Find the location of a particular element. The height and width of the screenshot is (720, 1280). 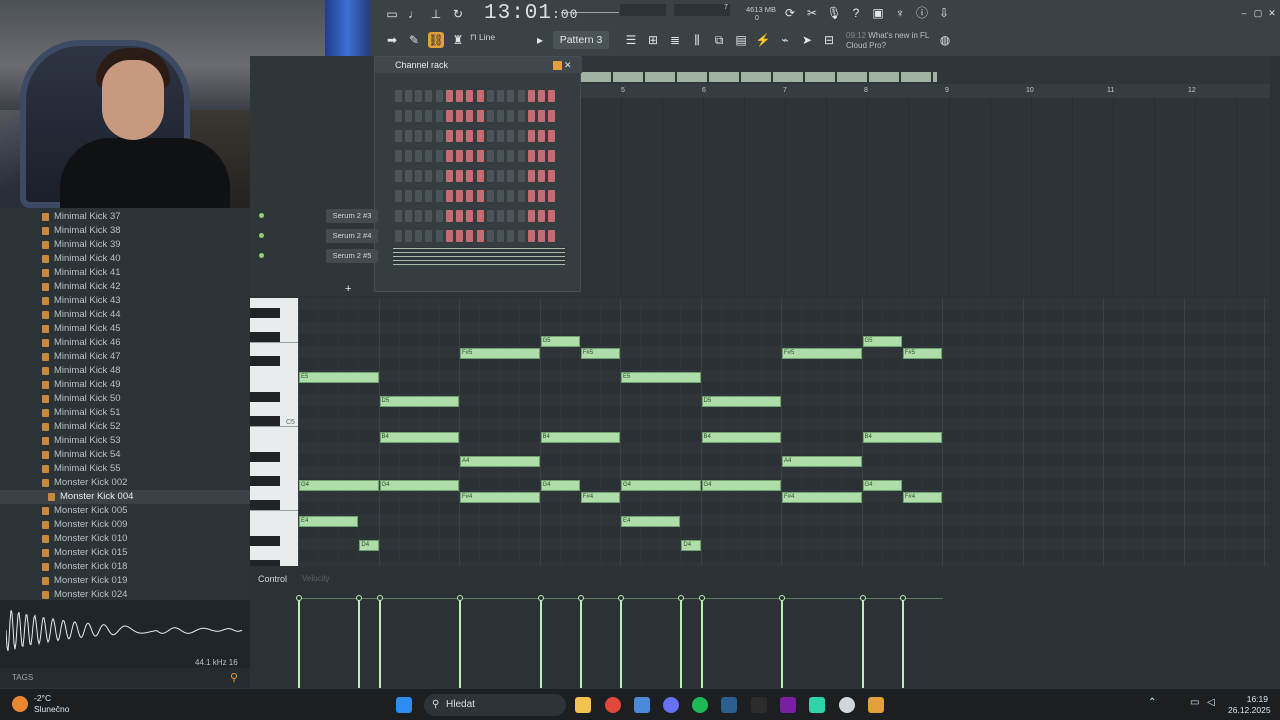

steam-icon is located at coordinates (729, 705).